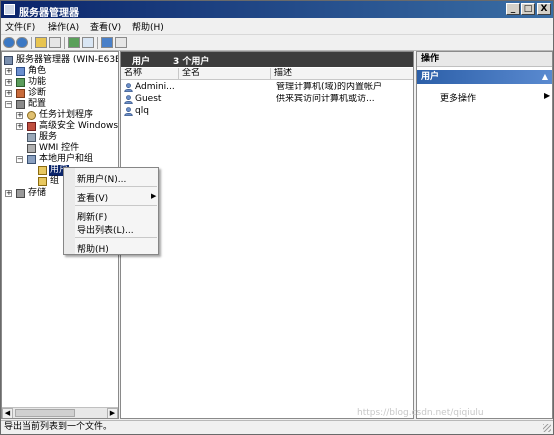 The height and width of the screenshot is (435, 554). What do you see at coordinates (20, 71) in the screenshot?
I see `roles-icon` at bounding box center [20, 71].